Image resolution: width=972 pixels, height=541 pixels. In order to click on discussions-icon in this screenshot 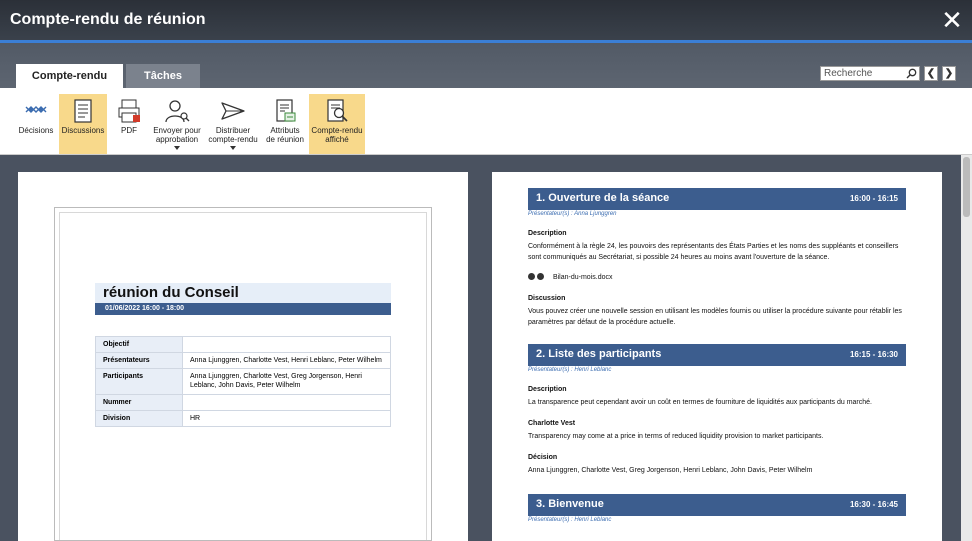, I will do `click(83, 111)`.